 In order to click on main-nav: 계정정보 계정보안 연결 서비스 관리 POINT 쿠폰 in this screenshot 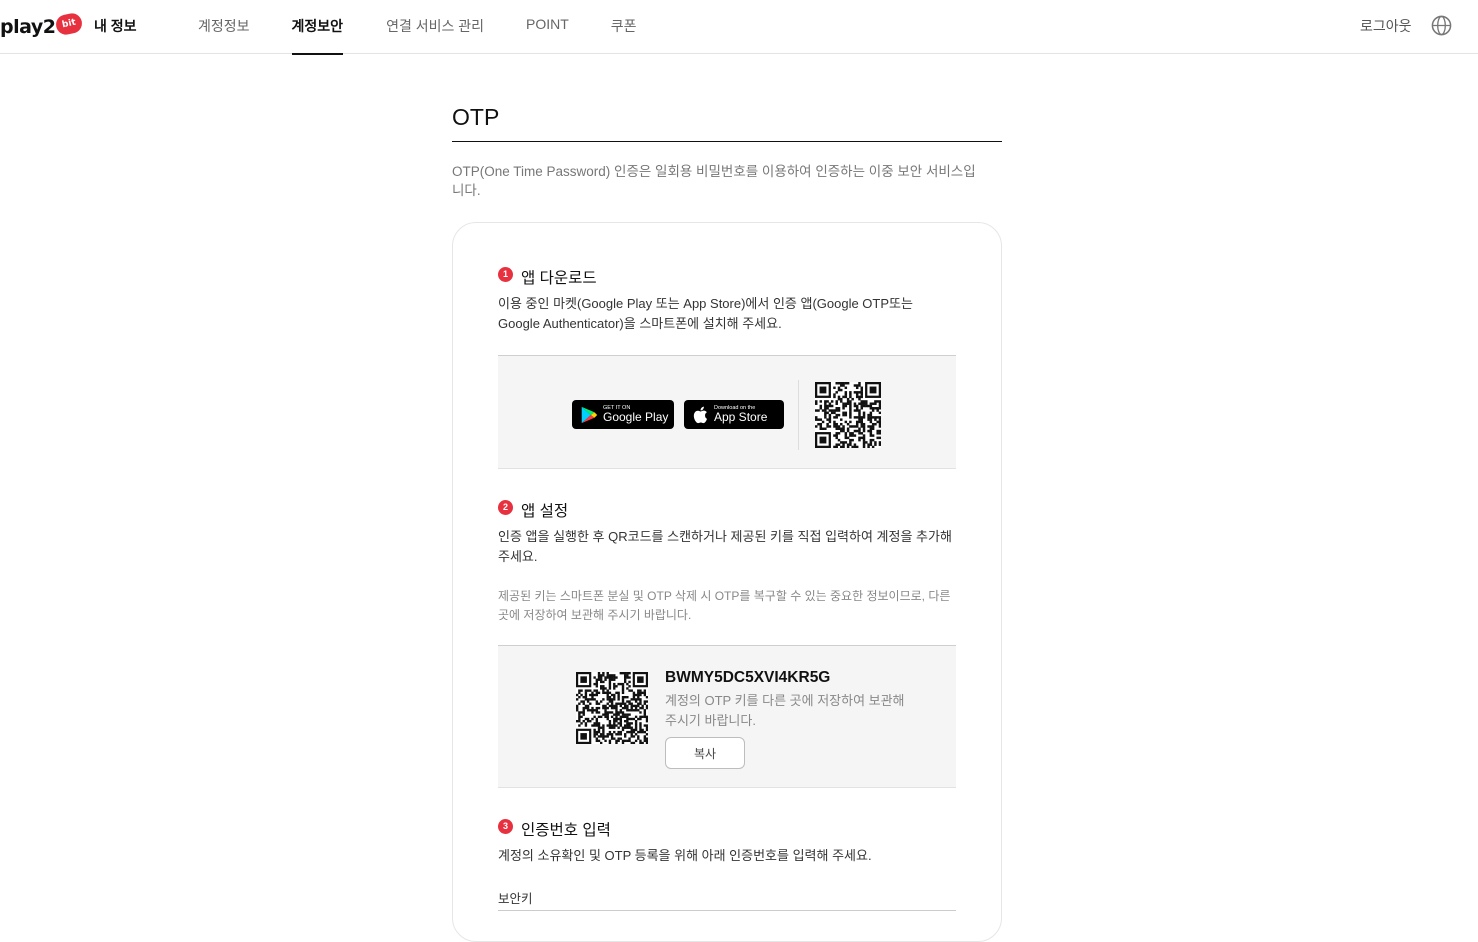, I will do `click(417, 27)`.